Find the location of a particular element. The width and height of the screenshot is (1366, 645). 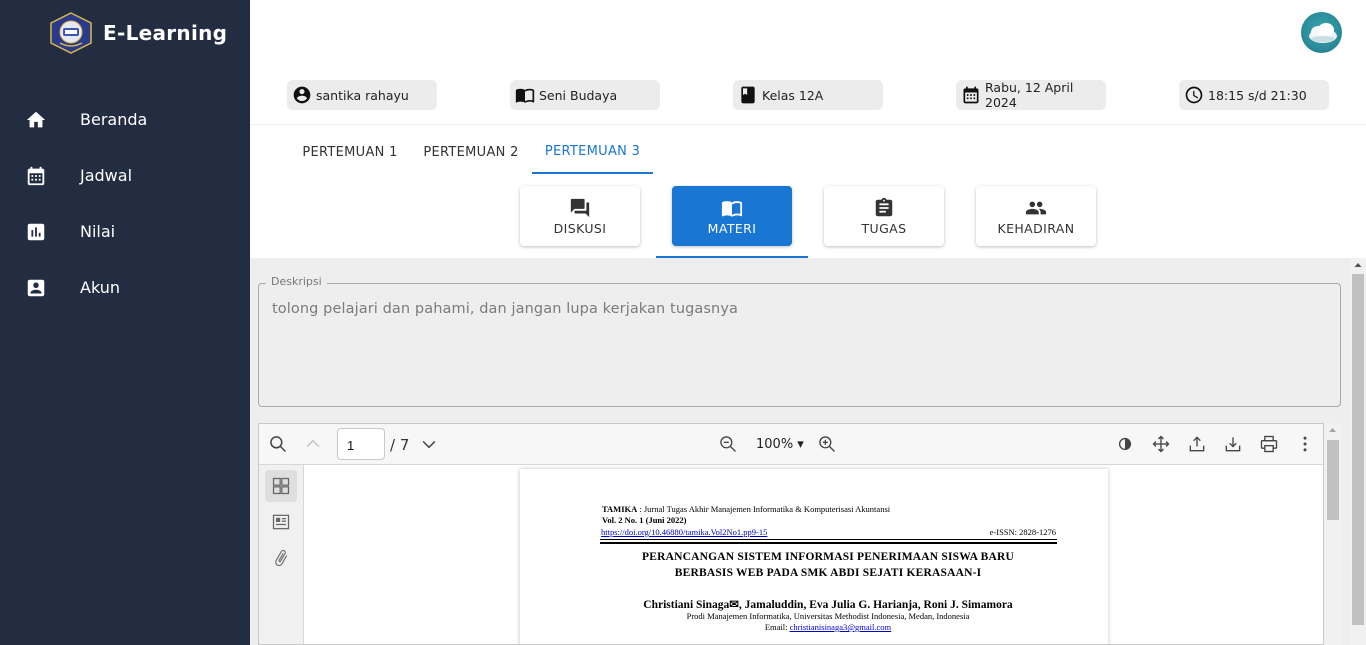

tab-pertemuan-2: PERTEMUAN 2 is located at coordinates (471, 152).